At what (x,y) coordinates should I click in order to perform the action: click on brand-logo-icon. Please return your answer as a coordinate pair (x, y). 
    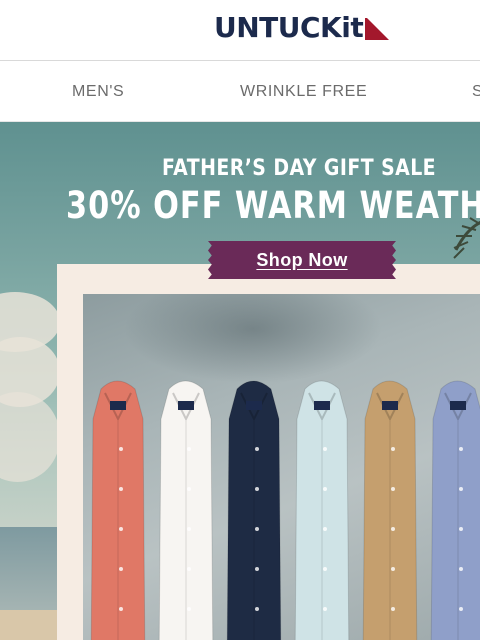
    Looking at the image, I should click on (377, 29).